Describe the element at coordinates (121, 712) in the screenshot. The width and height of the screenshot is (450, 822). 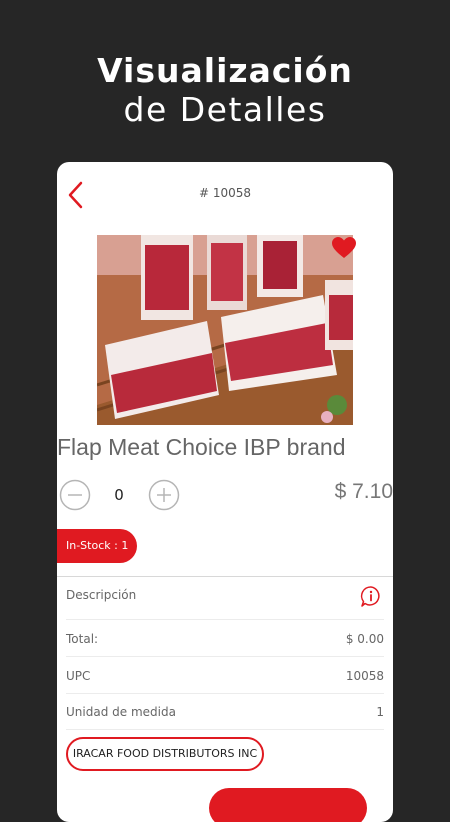
I see `detail-label: Unidad de medida` at that location.